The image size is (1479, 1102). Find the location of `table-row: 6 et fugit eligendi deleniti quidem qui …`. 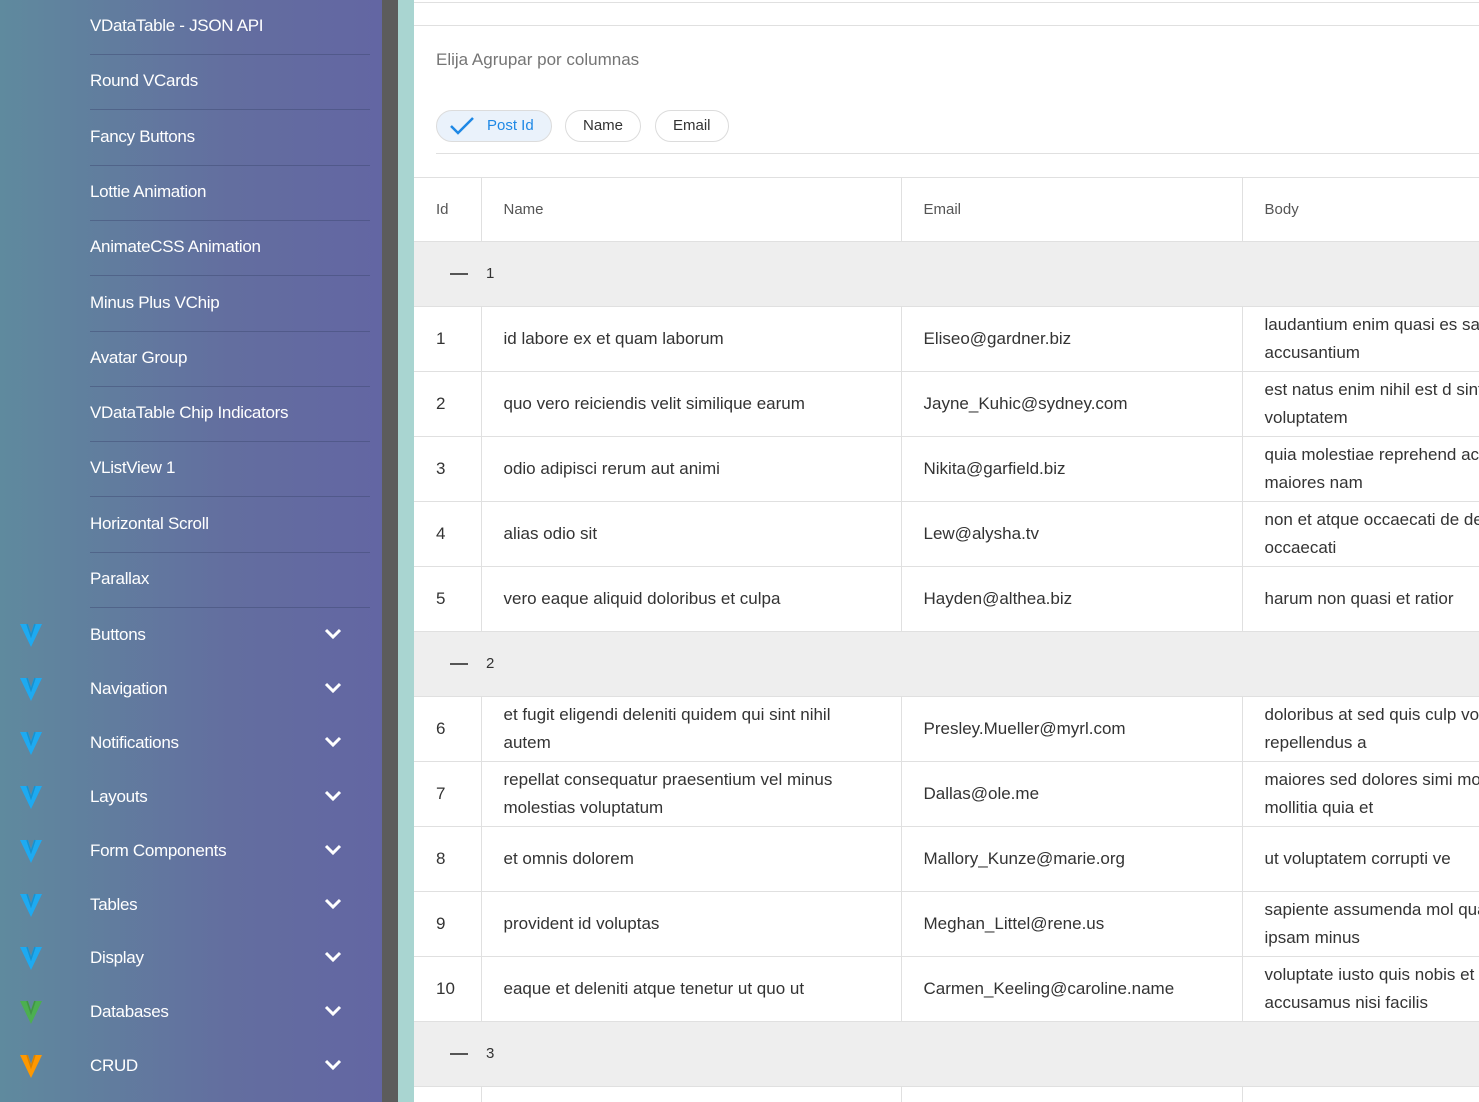

table-row: 6 et fugit eligendi deleniti quidem qui … is located at coordinates (946, 729).